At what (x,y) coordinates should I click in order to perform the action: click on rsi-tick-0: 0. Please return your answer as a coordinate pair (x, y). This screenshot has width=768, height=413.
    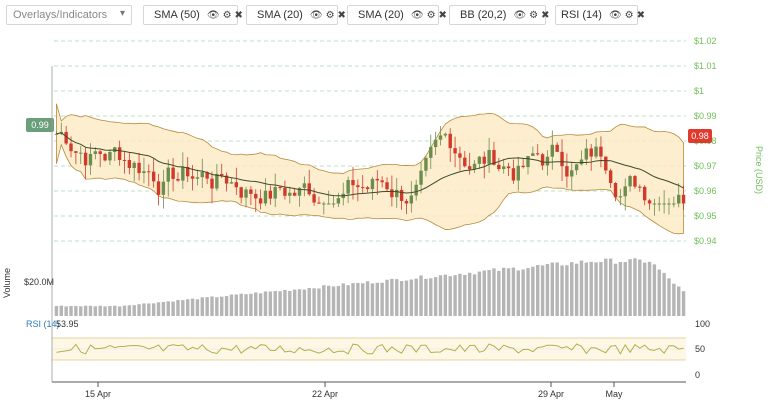
    Looking at the image, I should click on (697, 375).